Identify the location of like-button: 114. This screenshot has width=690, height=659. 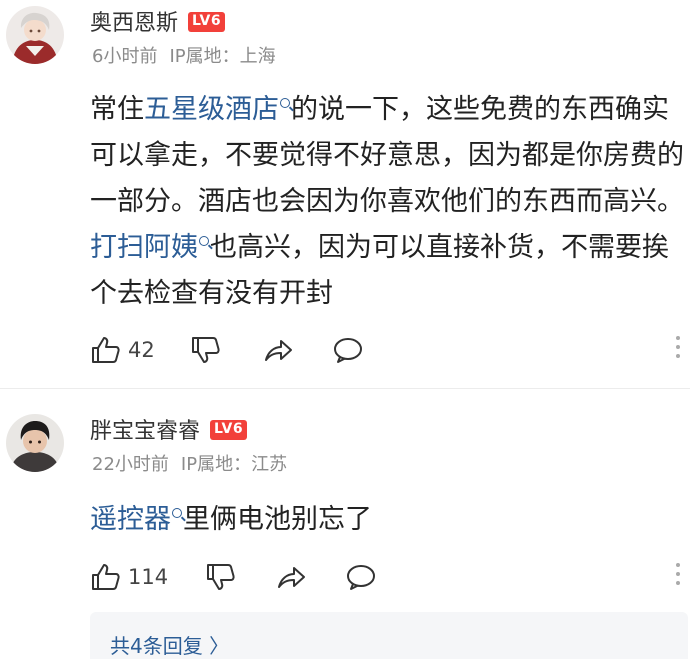
(129, 577).